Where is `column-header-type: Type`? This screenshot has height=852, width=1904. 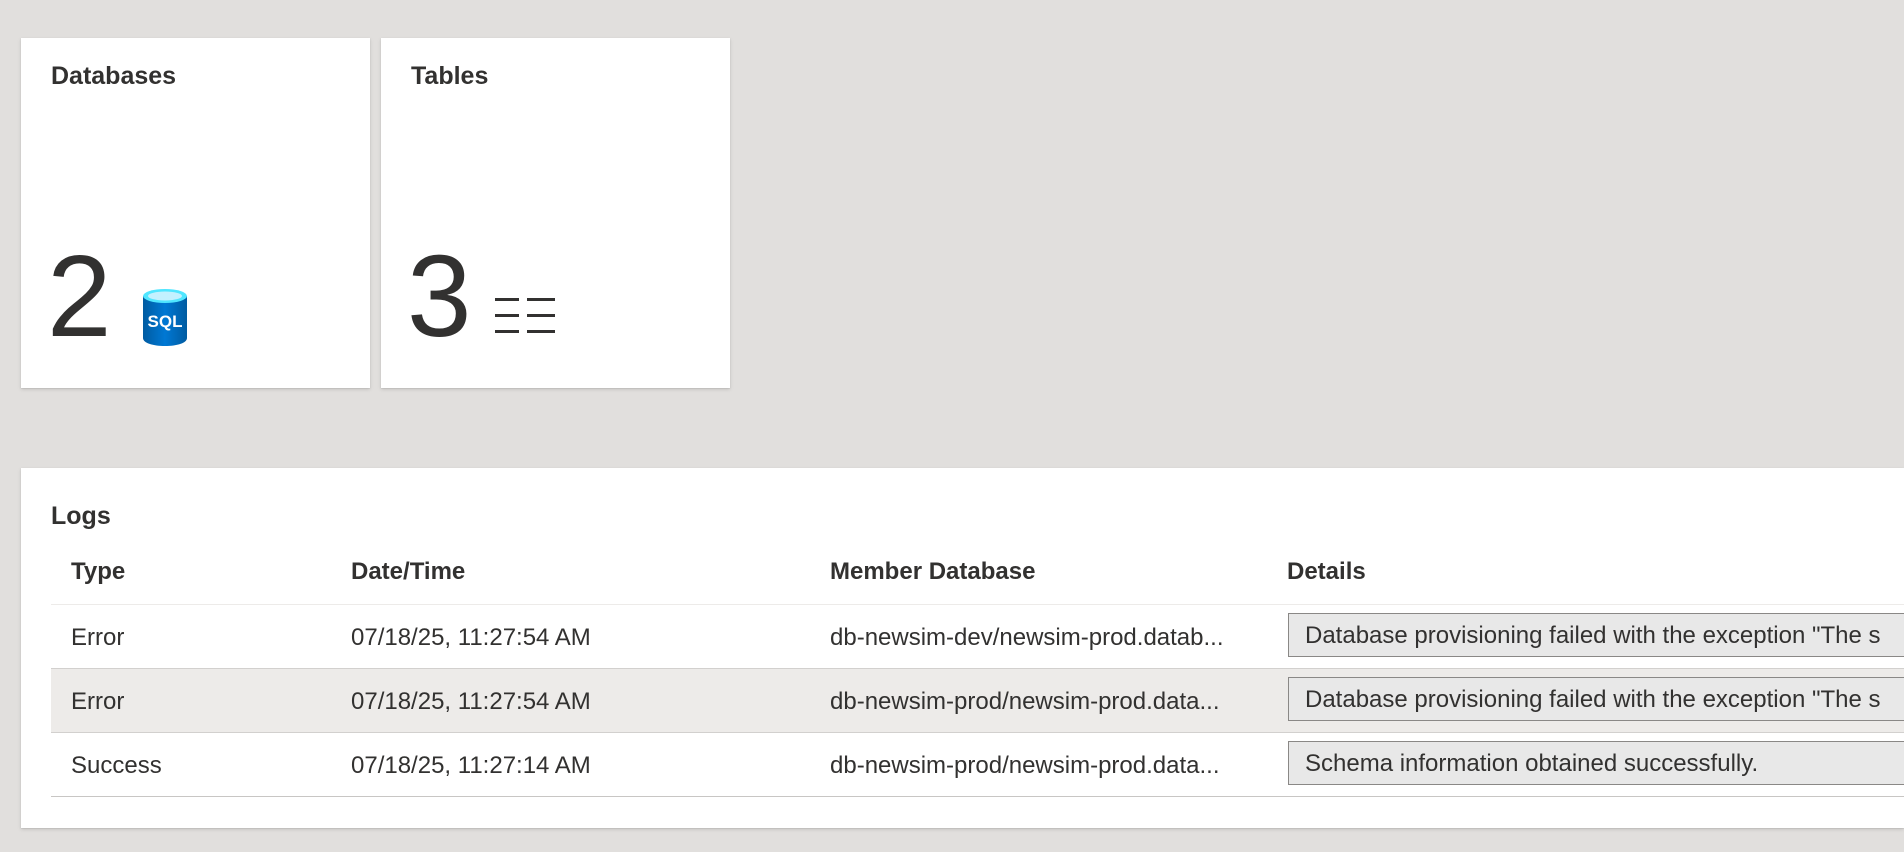 column-header-type: Type is located at coordinates (98, 572).